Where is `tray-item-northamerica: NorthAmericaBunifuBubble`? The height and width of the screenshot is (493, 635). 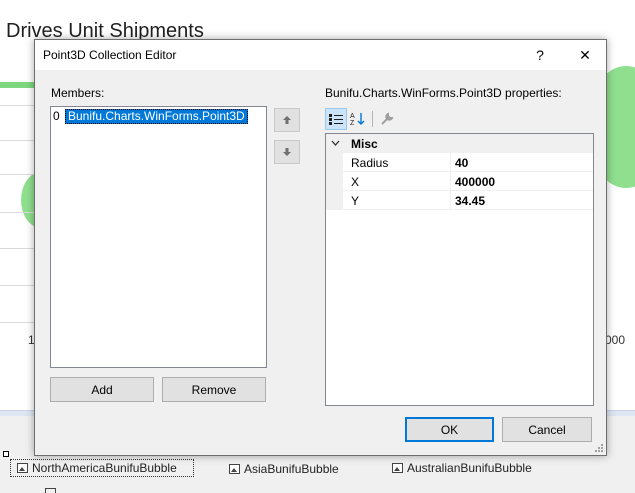
tray-item-northamerica: NorthAmericaBunifuBubble is located at coordinates (97, 468).